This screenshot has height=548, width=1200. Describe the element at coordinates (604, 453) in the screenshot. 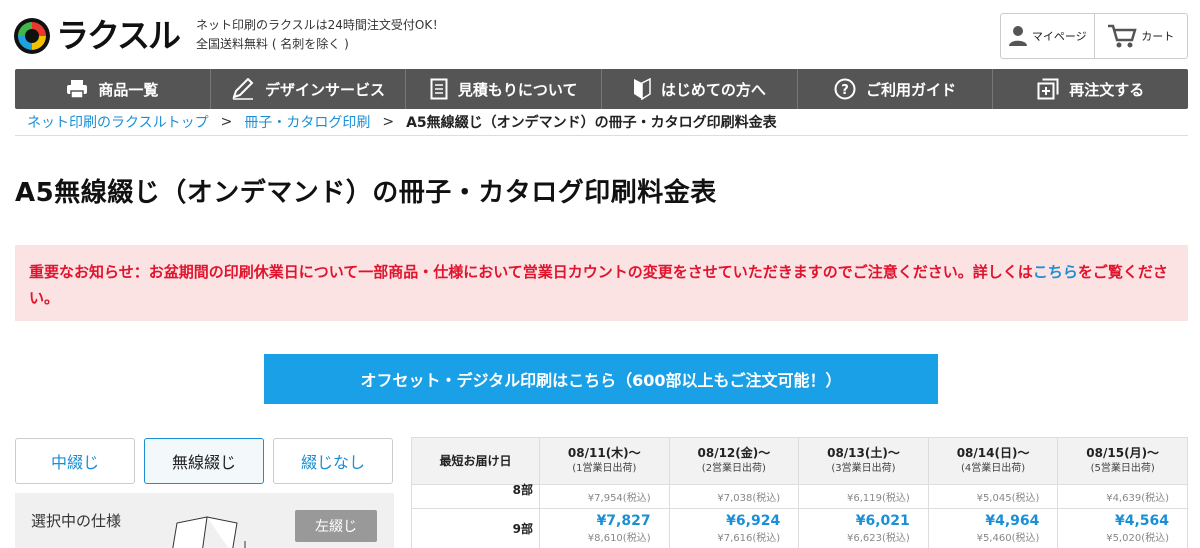

I see `date-label: 08/11(木)〜` at that location.